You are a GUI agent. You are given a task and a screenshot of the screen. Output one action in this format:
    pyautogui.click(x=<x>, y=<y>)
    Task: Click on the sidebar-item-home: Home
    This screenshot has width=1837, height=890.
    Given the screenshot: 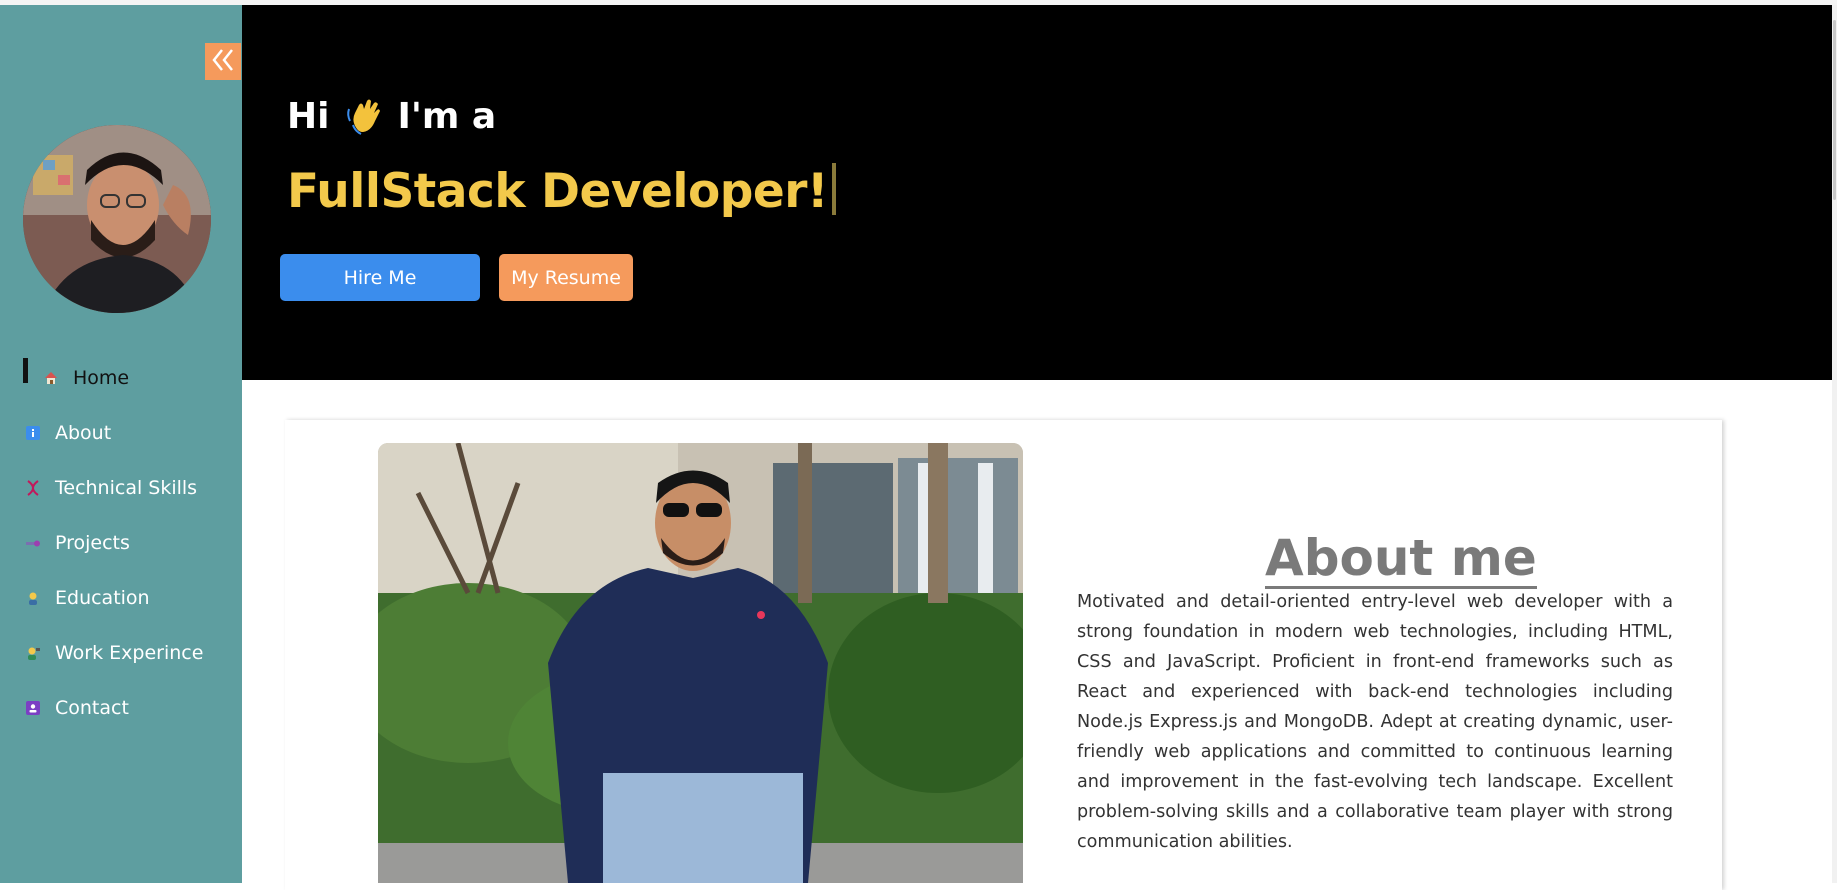 What is the action you would take?
    pyautogui.click(x=121, y=377)
    